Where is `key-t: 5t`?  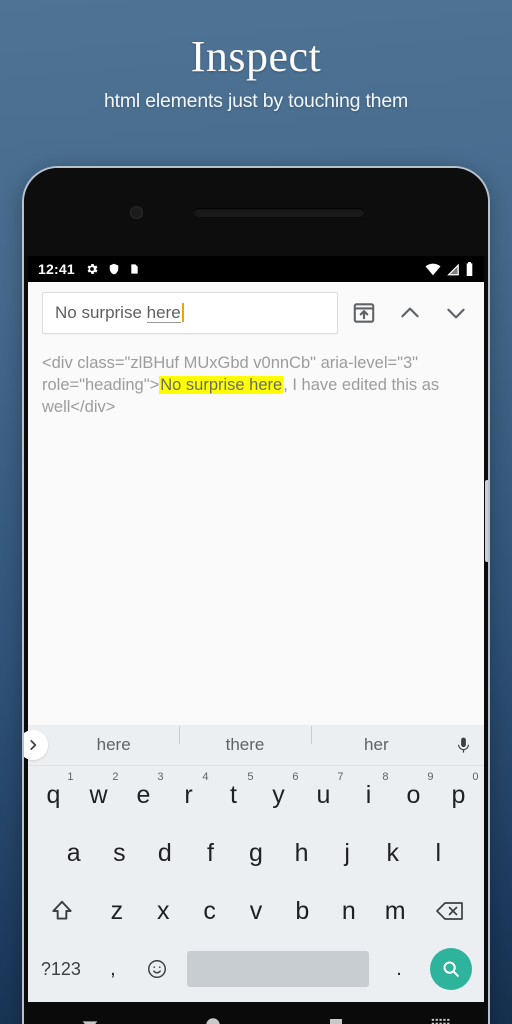 key-t: 5t is located at coordinates (233, 795).